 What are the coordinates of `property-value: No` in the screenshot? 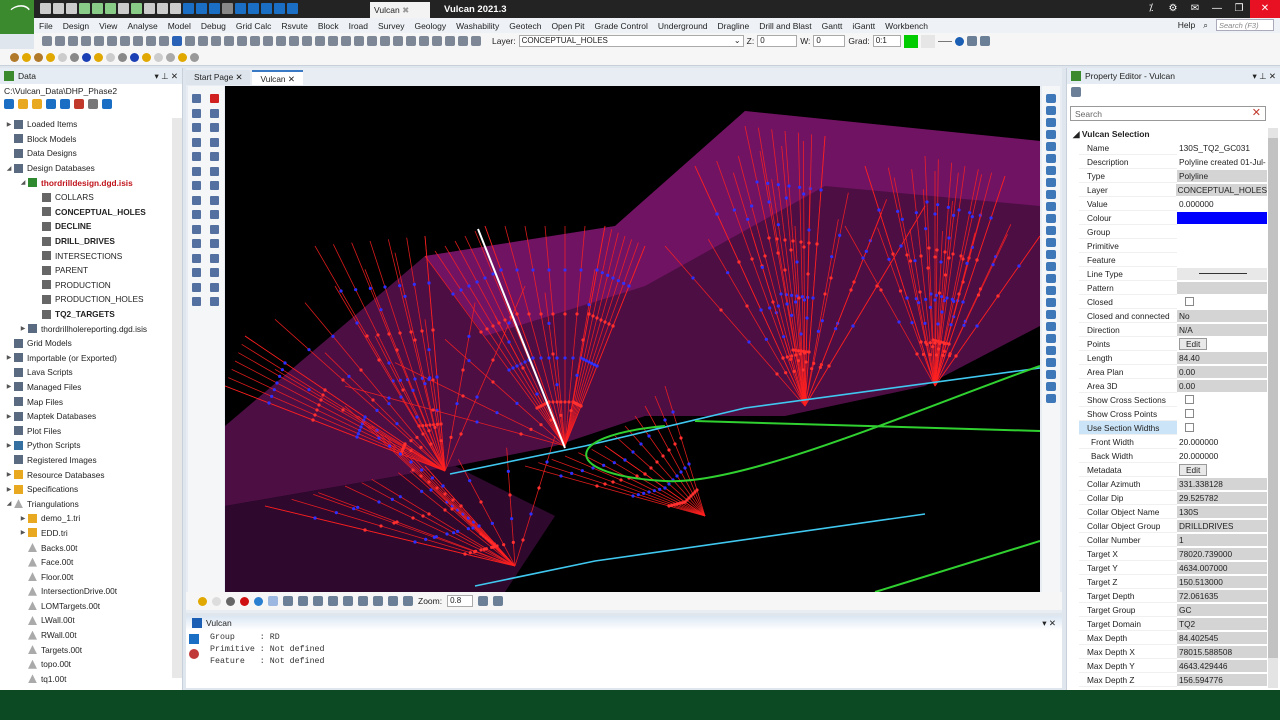 It's located at (1222, 316).